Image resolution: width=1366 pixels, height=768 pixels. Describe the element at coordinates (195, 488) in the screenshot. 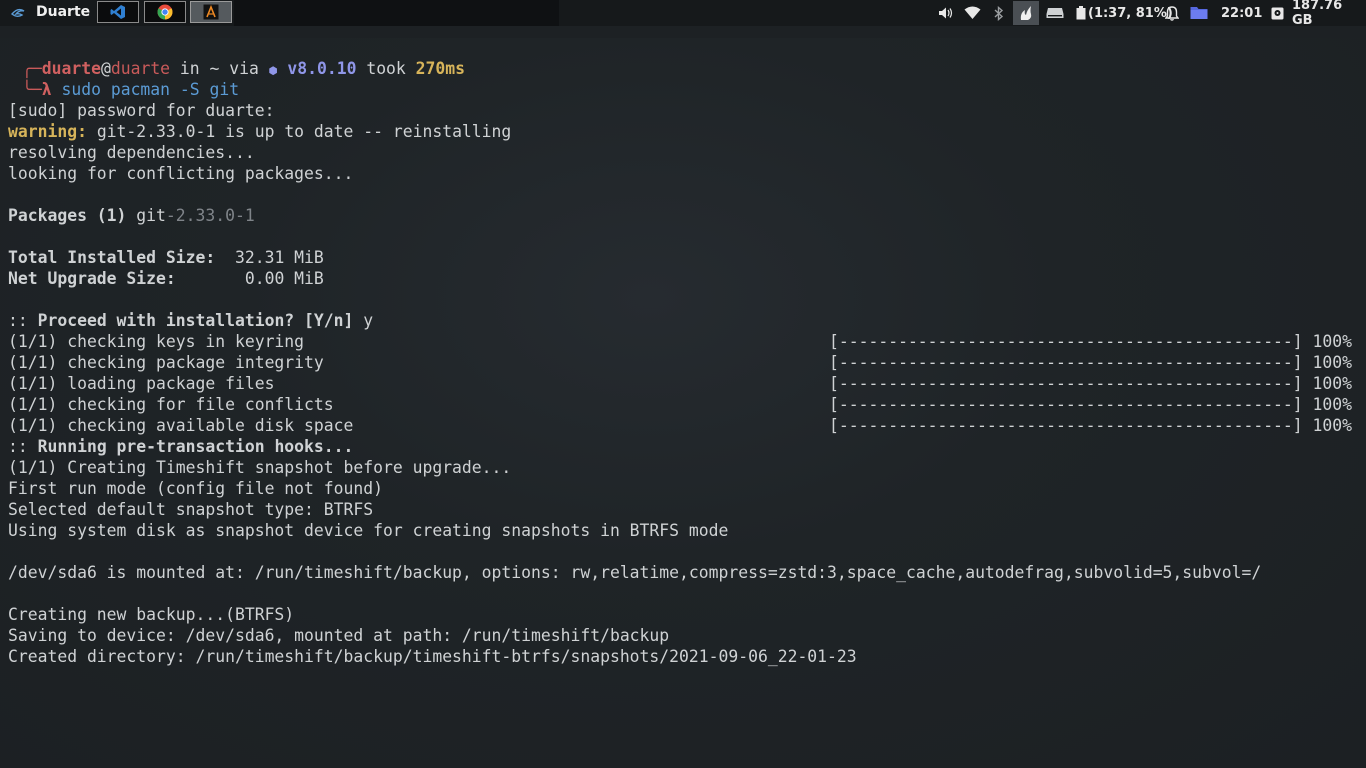

I see `output-first-run: First run mode (config file not found)` at that location.